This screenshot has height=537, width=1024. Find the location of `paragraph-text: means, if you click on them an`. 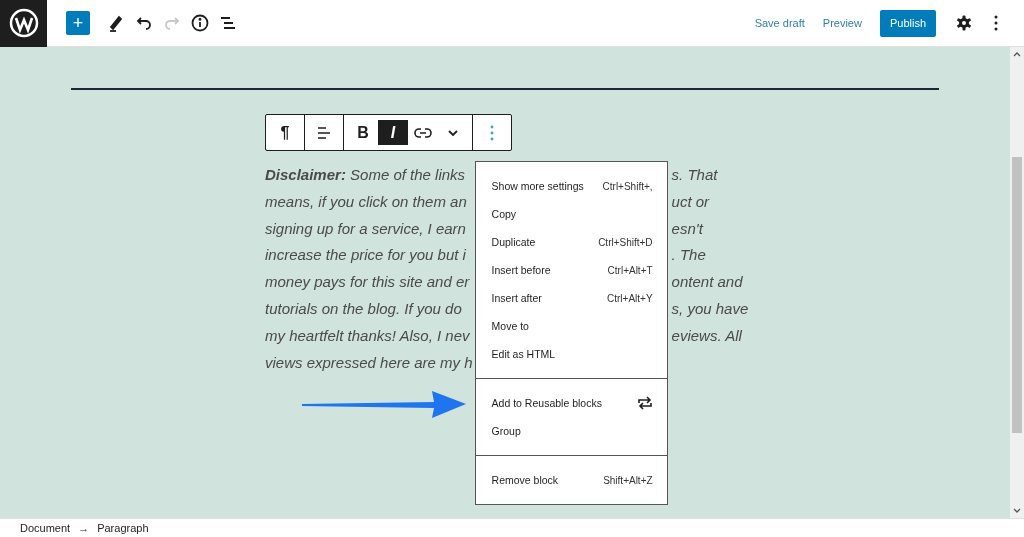

paragraph-text: means, if you click on them an is located at coordinates (366, 201).